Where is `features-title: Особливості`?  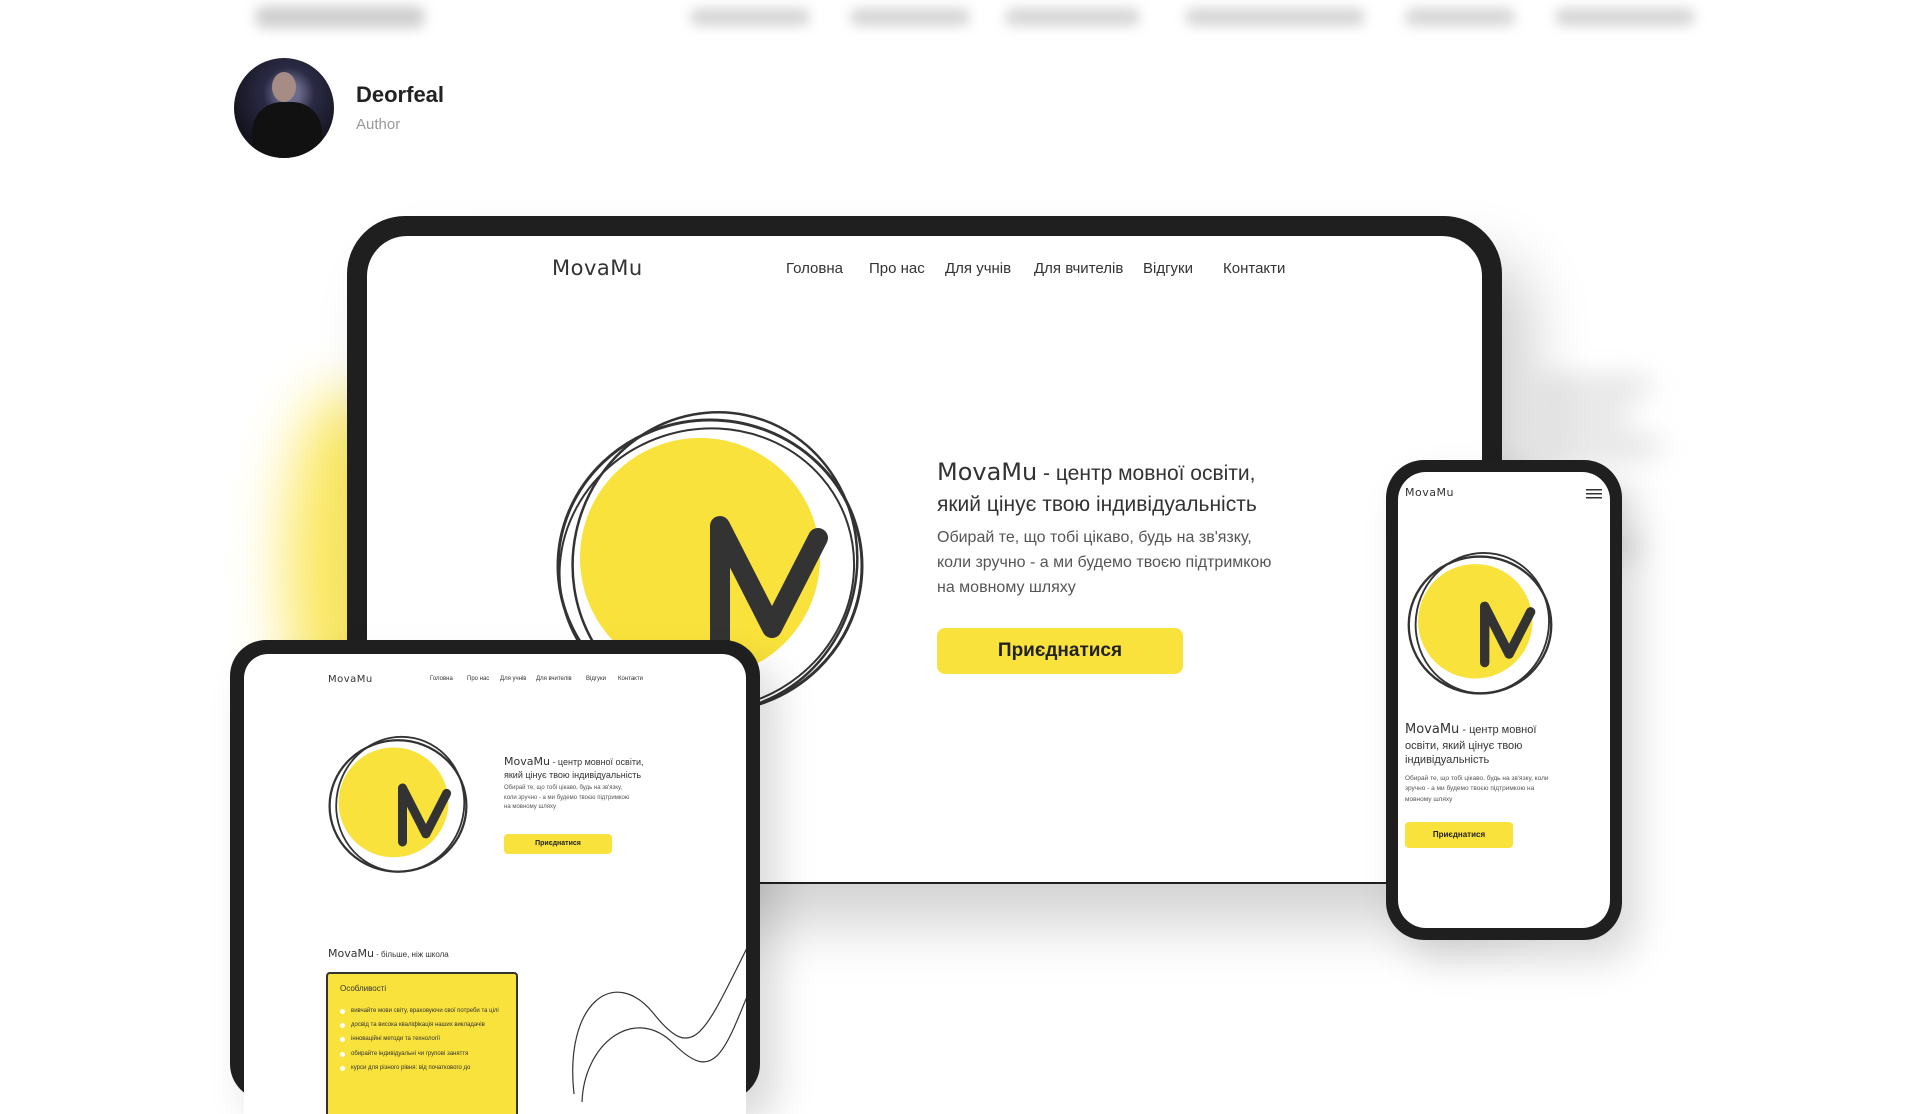
features-title: Особливості is located at coordinates (363, 988).